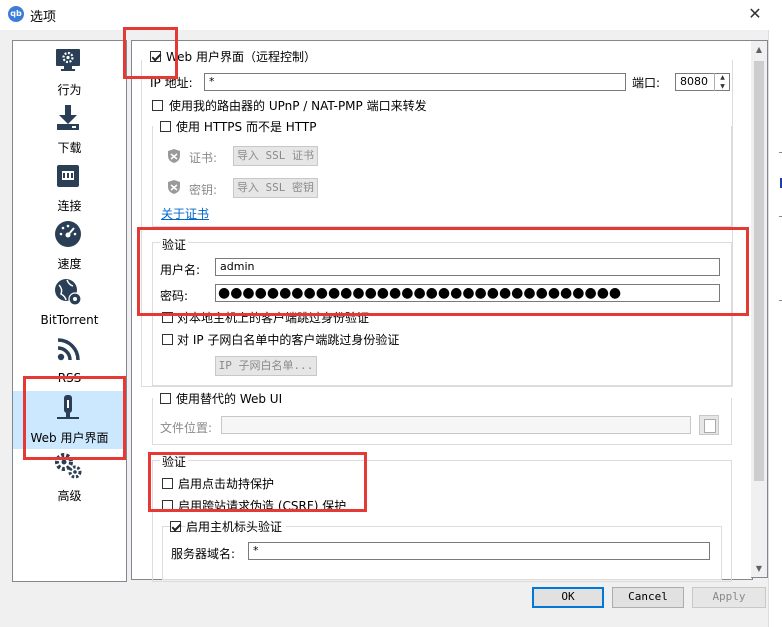 The image size is (782, 627). What do you see at coordinates (298, 106) in the screenshot?
I see `upnp-label: 使用我的路由器的 UPnP / NAT-PMP 端口来转发` at bounding box center [298, 106].